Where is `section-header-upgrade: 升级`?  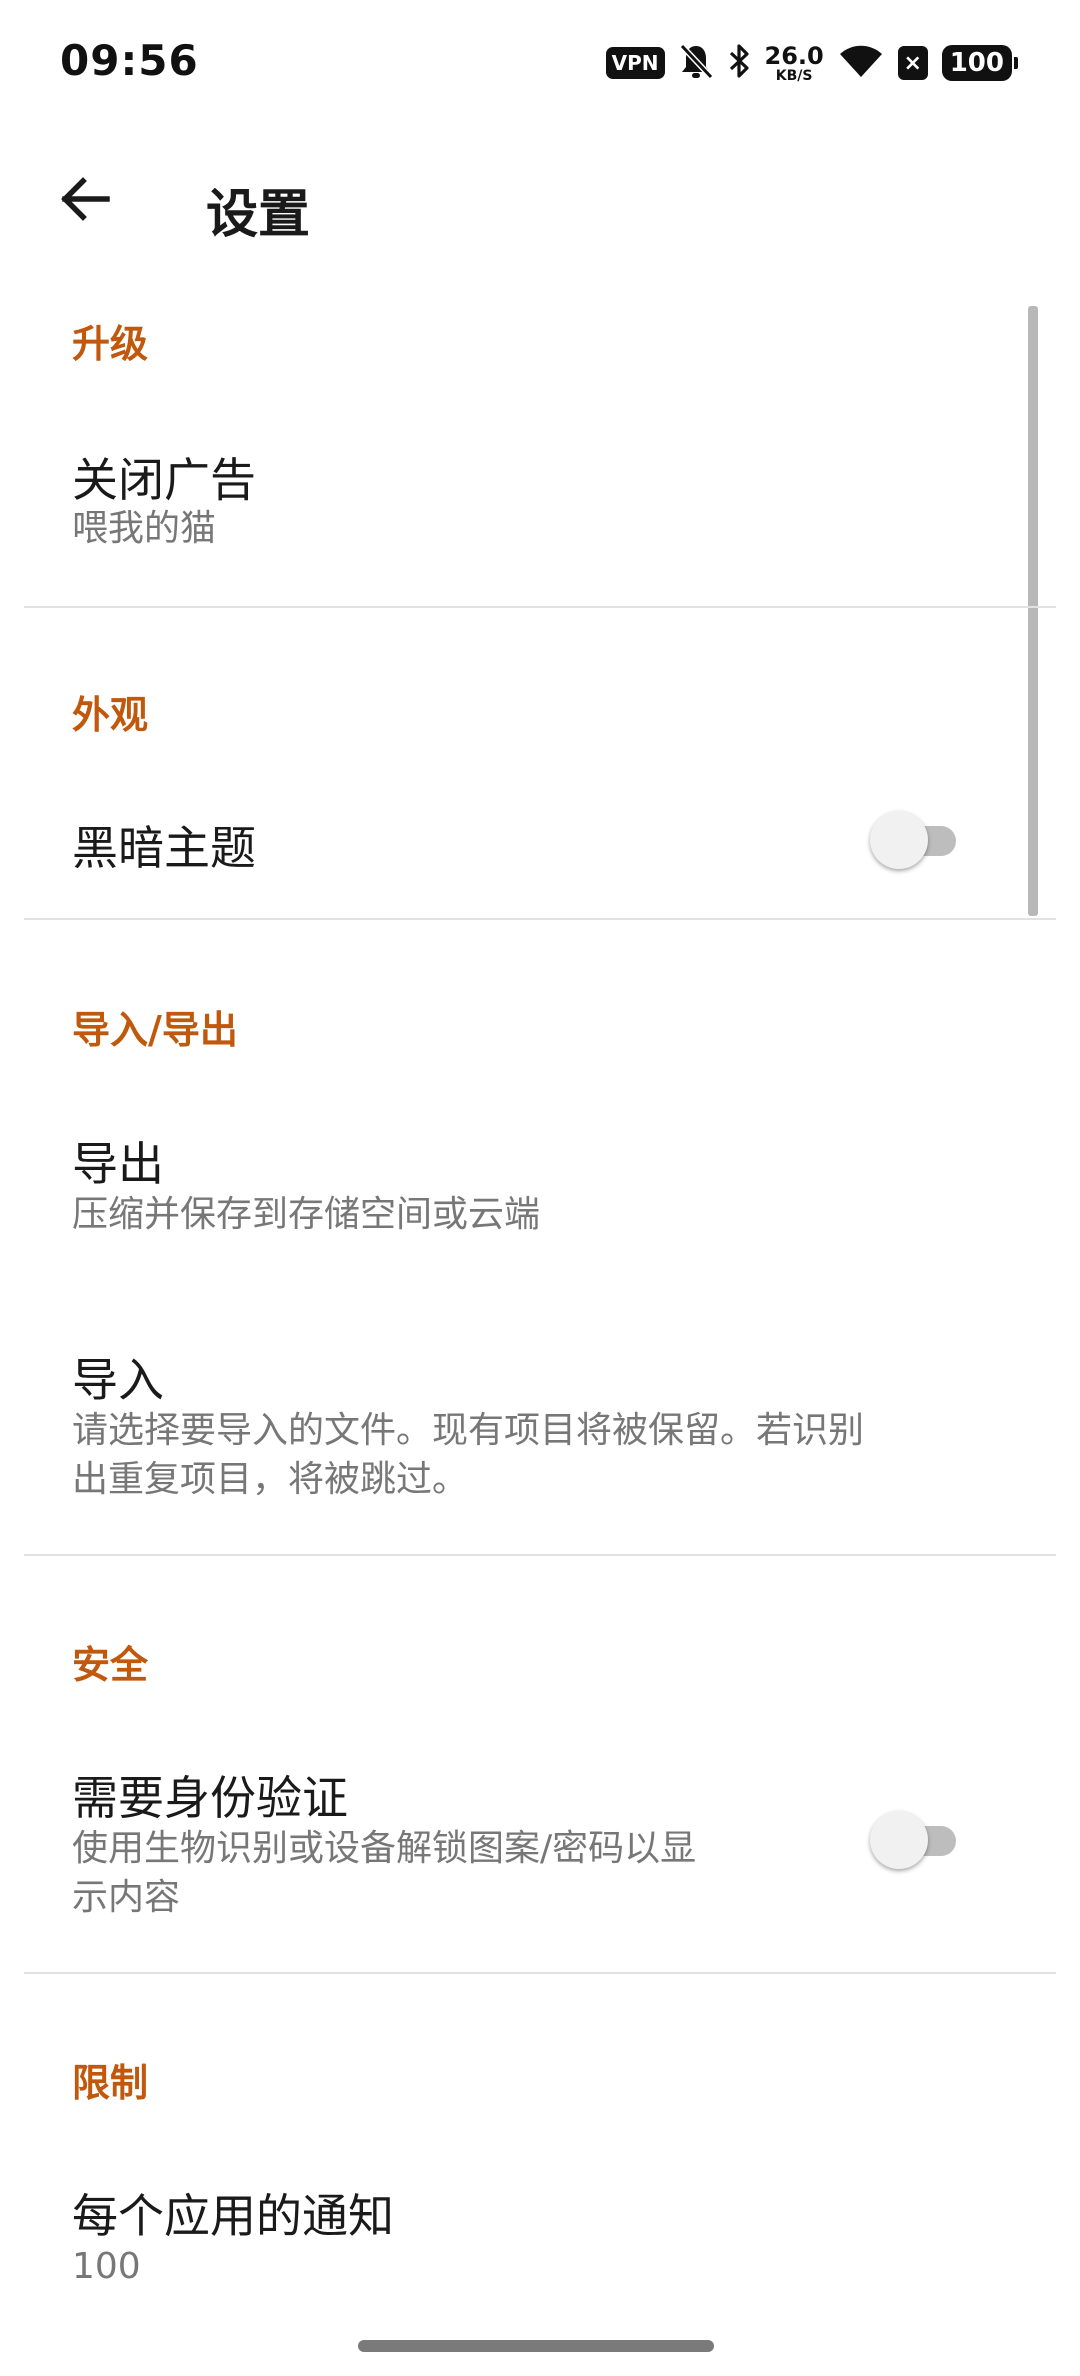
section-header-upgrade: 升级 is located at coordinates (110, 344).